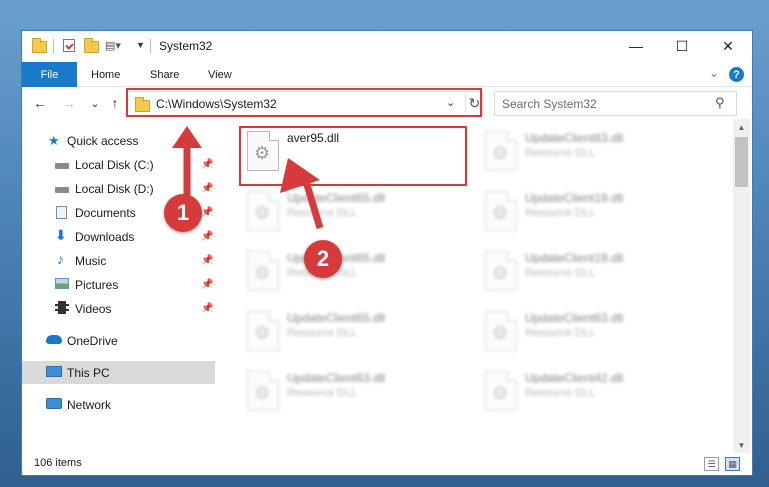 This screenshot has height=487, width=769. What do you see at coordinates (636, 46) in the screenshot?
I see `minimize-button: —` at bounding box center [636, 46].